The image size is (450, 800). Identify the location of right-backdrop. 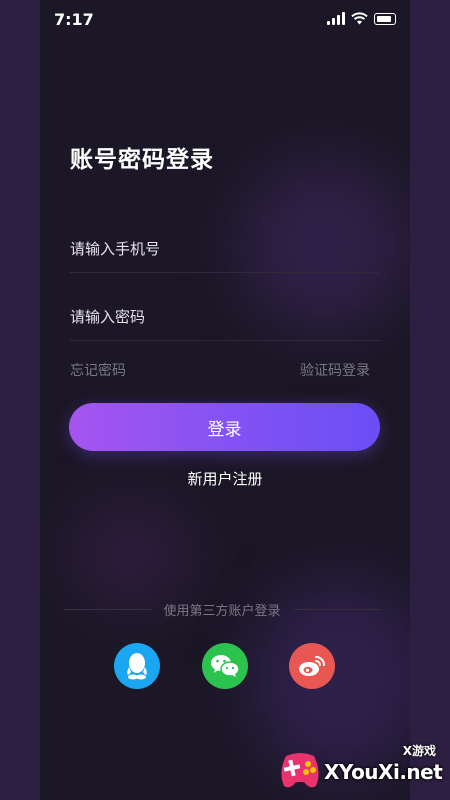
(430, 400).